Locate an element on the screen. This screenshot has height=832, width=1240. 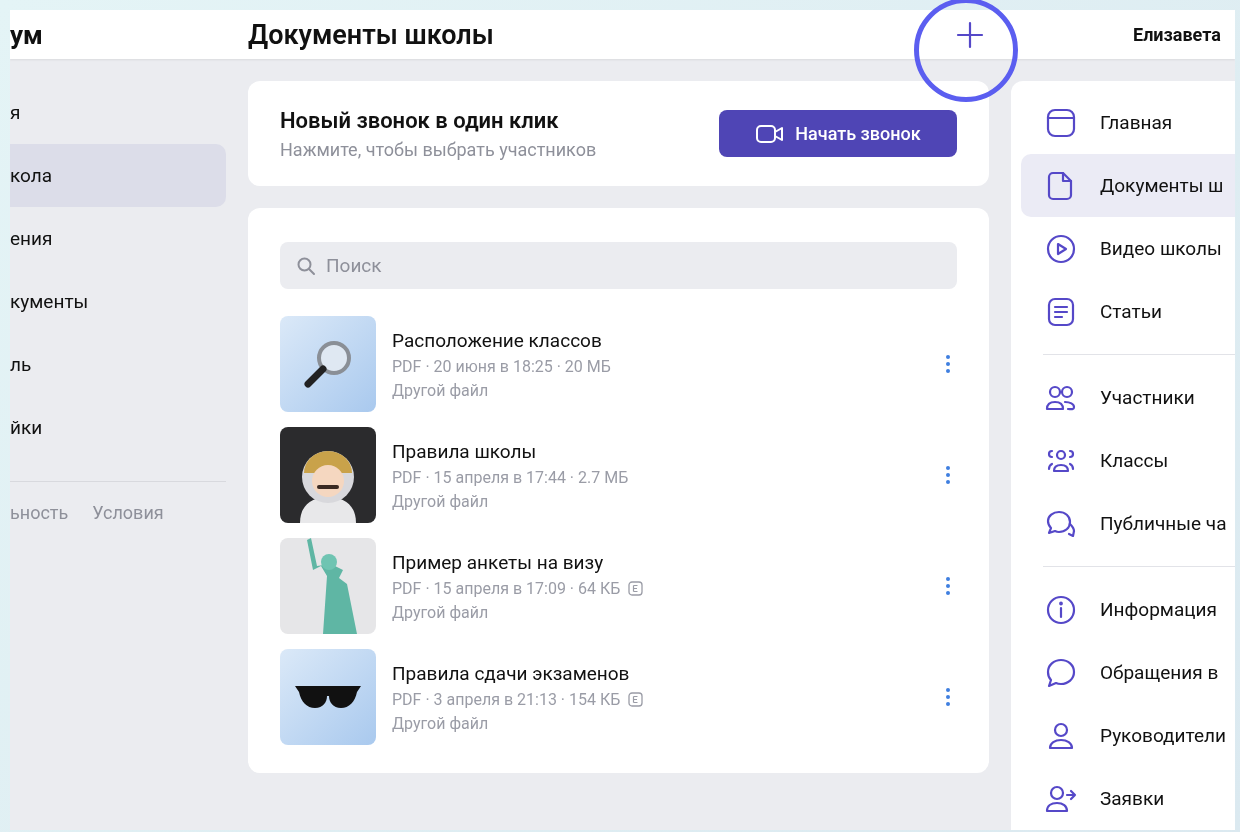
nav-item: Информация is located at coordinates (1128, 609).